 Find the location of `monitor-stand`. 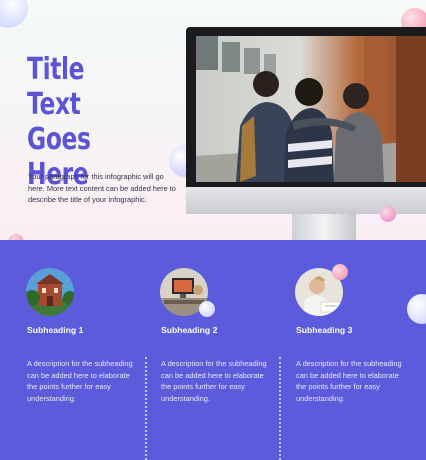

monitor-stand is located at coordinates (324, 228).